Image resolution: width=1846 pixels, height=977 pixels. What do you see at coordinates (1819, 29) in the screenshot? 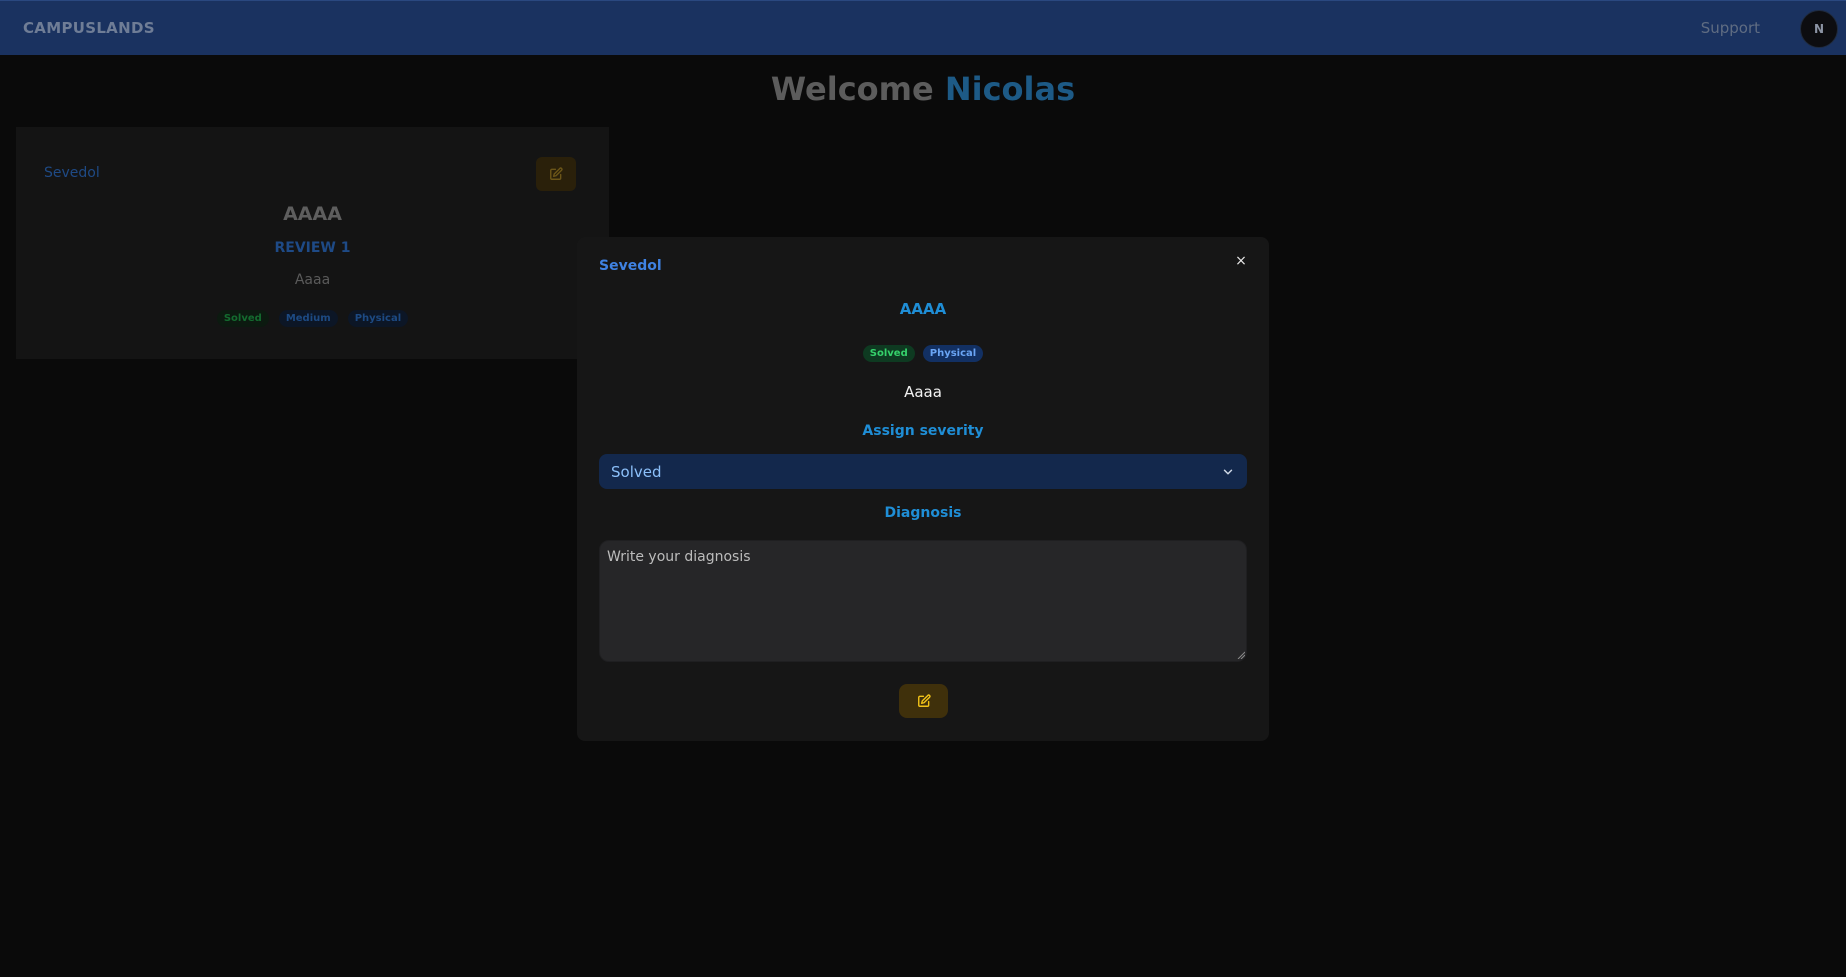
I see `avatar: N` at bounding box center [1819, 29].